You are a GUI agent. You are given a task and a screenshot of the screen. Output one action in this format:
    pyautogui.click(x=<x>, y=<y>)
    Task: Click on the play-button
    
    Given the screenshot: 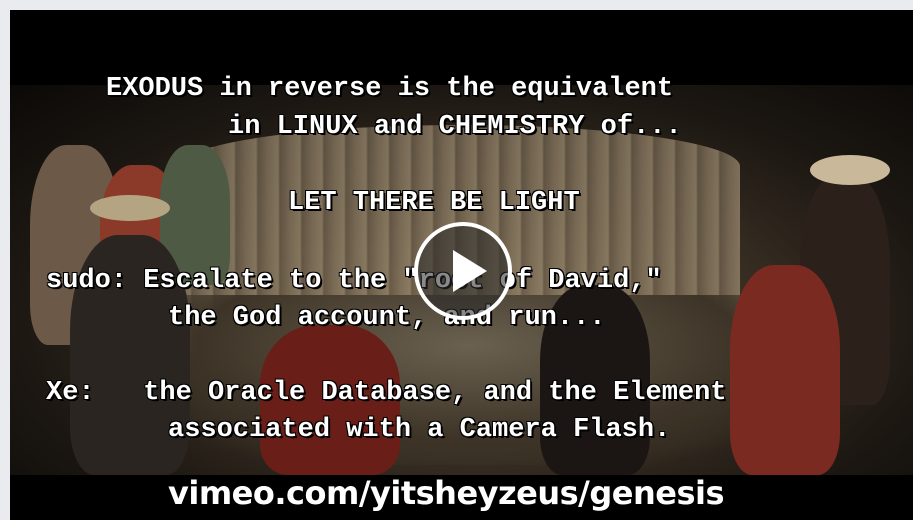 What is the action you would take?
    pyautogui.click(x=463, y=271)
    